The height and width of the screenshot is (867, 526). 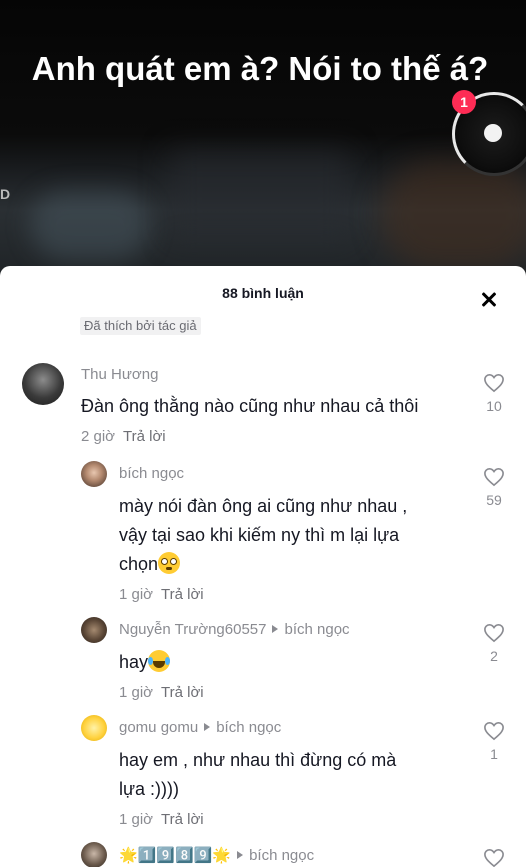 I want to click on liked-by-author-tag: Đã thích bởi tác giả, so click(x=140, y=326).